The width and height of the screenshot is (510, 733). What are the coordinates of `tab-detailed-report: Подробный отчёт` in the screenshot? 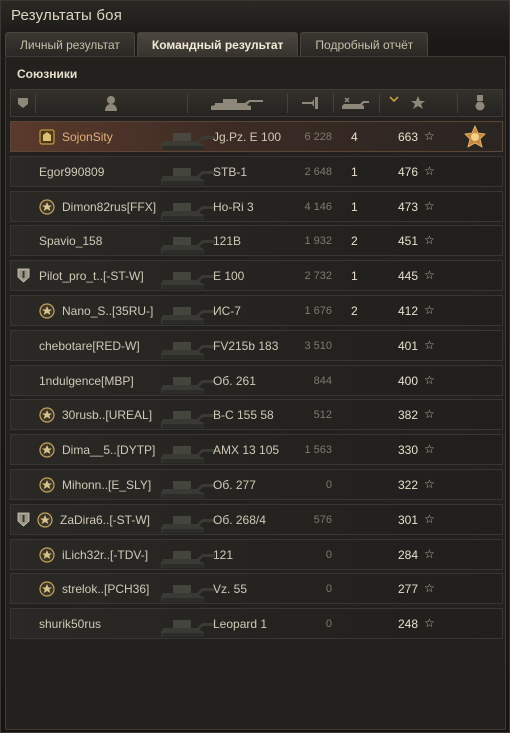 It's located at (364, 44).